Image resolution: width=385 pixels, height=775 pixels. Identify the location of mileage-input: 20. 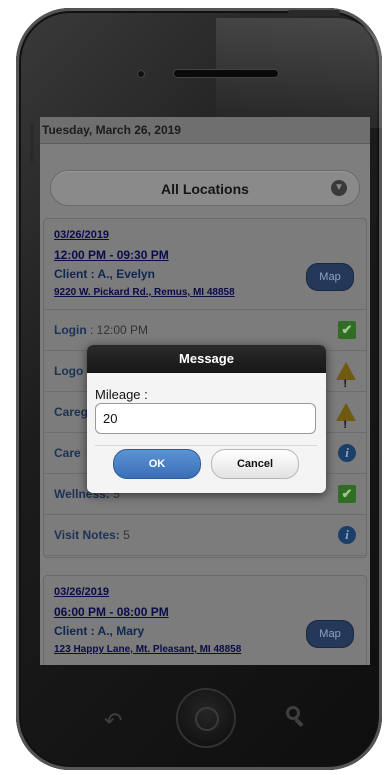
(205, 418).